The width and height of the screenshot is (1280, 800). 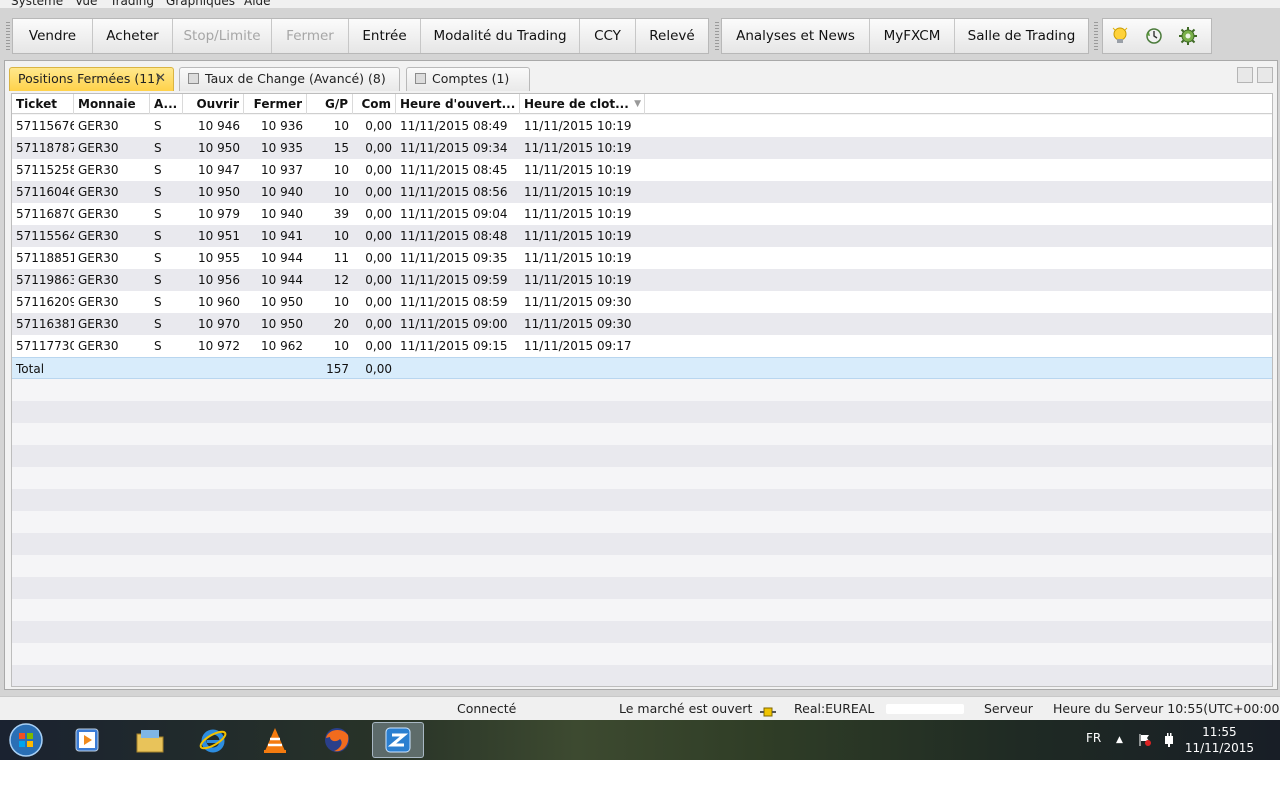 I want to click on cell-open-price: 10 951, so click(x=219, y=236).